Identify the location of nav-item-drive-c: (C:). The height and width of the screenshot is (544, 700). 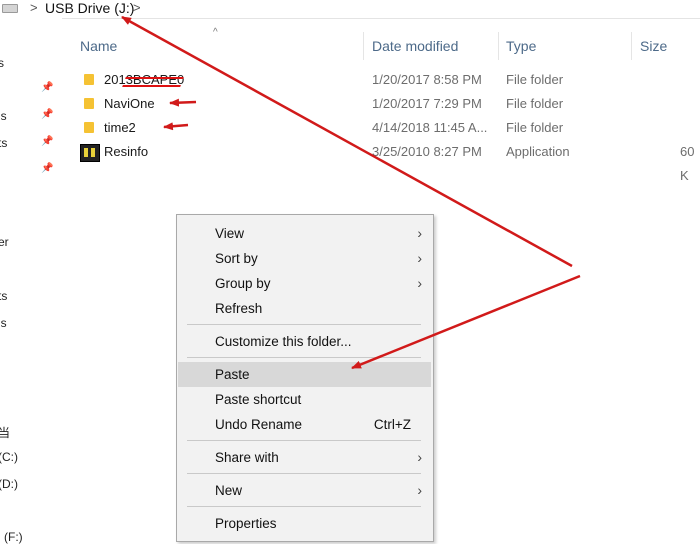
(9, 457).